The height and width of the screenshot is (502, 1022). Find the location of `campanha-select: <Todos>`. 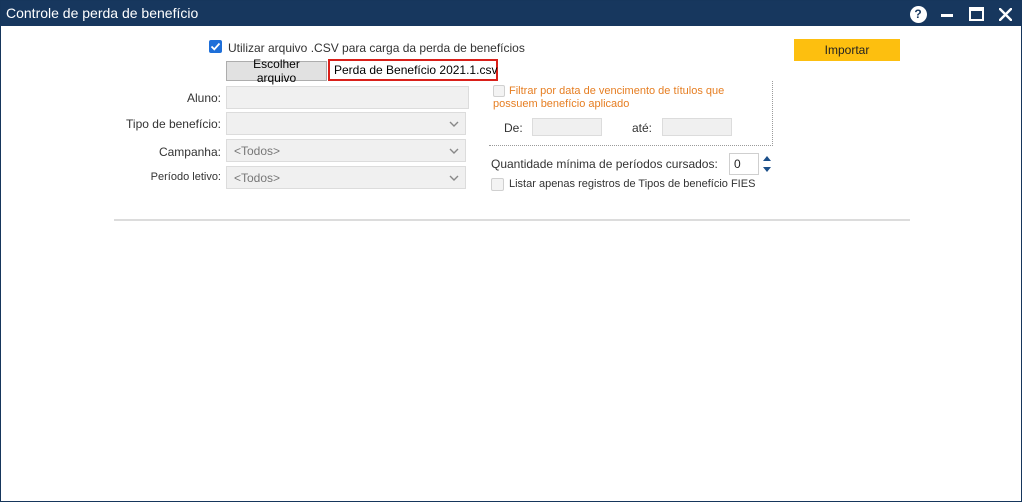

campanha-select: <Todos> is located at coordinates (346, 150).